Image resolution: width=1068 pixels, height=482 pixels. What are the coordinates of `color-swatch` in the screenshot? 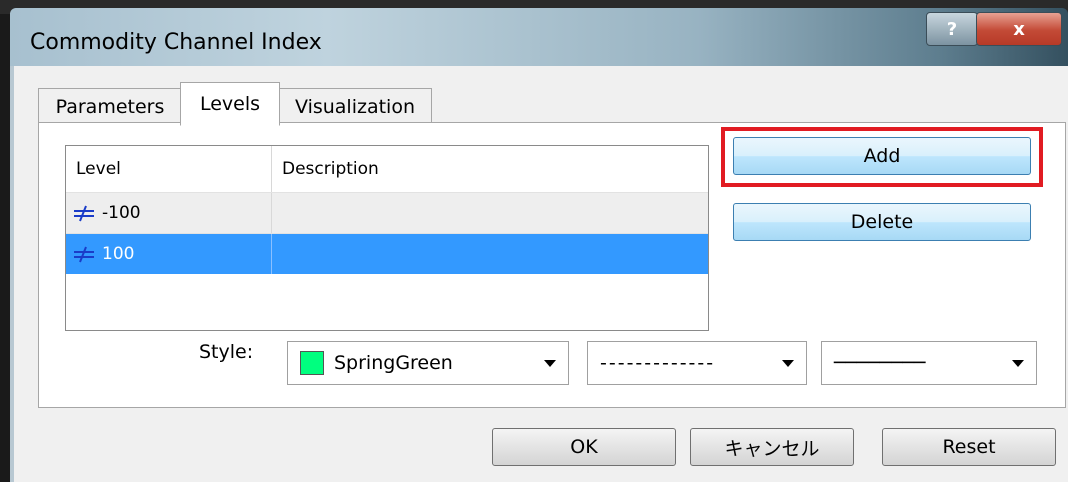 It's located at (312, 363).